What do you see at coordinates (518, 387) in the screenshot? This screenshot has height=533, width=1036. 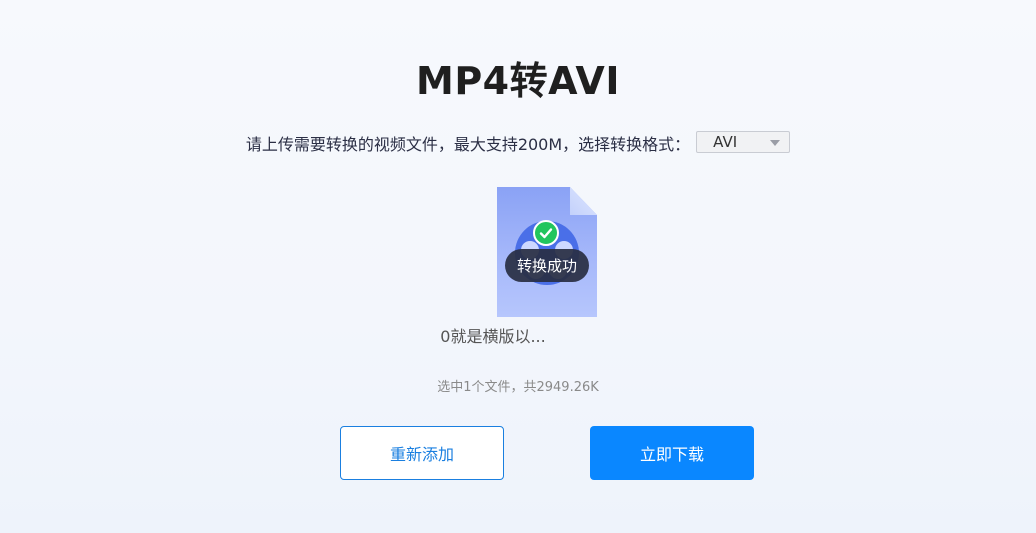 I see `selection-summary: 选中1个文件，共2949.26K` at bounding box center [518, 387].